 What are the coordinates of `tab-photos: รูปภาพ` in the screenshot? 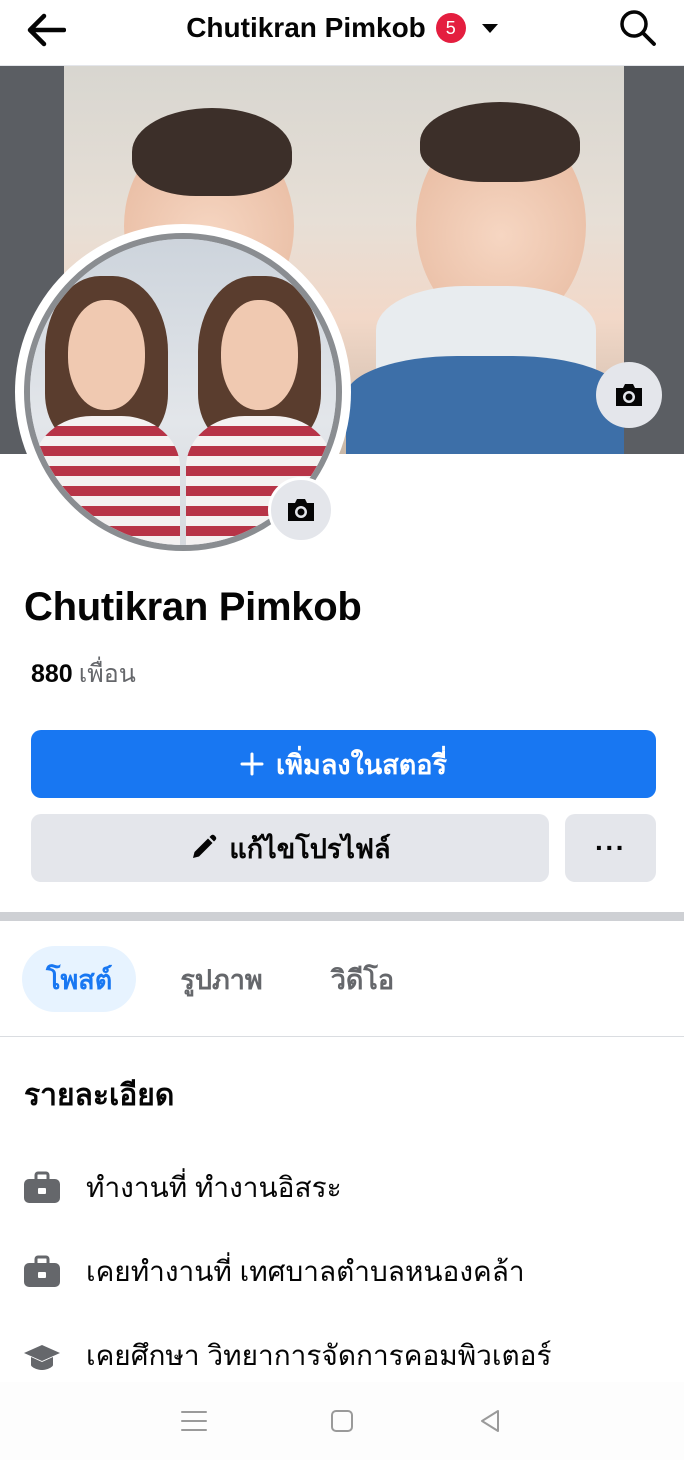 It's located at (221, 979).